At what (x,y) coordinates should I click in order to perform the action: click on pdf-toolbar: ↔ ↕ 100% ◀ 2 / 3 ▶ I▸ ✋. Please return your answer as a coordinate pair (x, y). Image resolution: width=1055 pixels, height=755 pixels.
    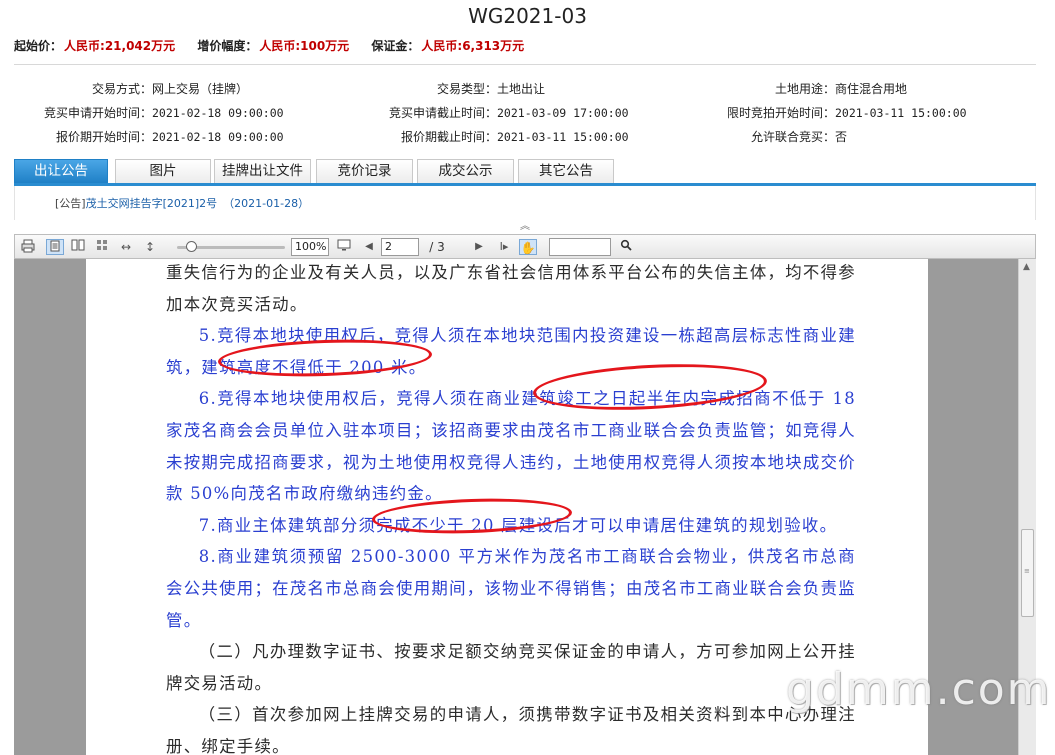
    Looking at the image, I should click on (525, 246).